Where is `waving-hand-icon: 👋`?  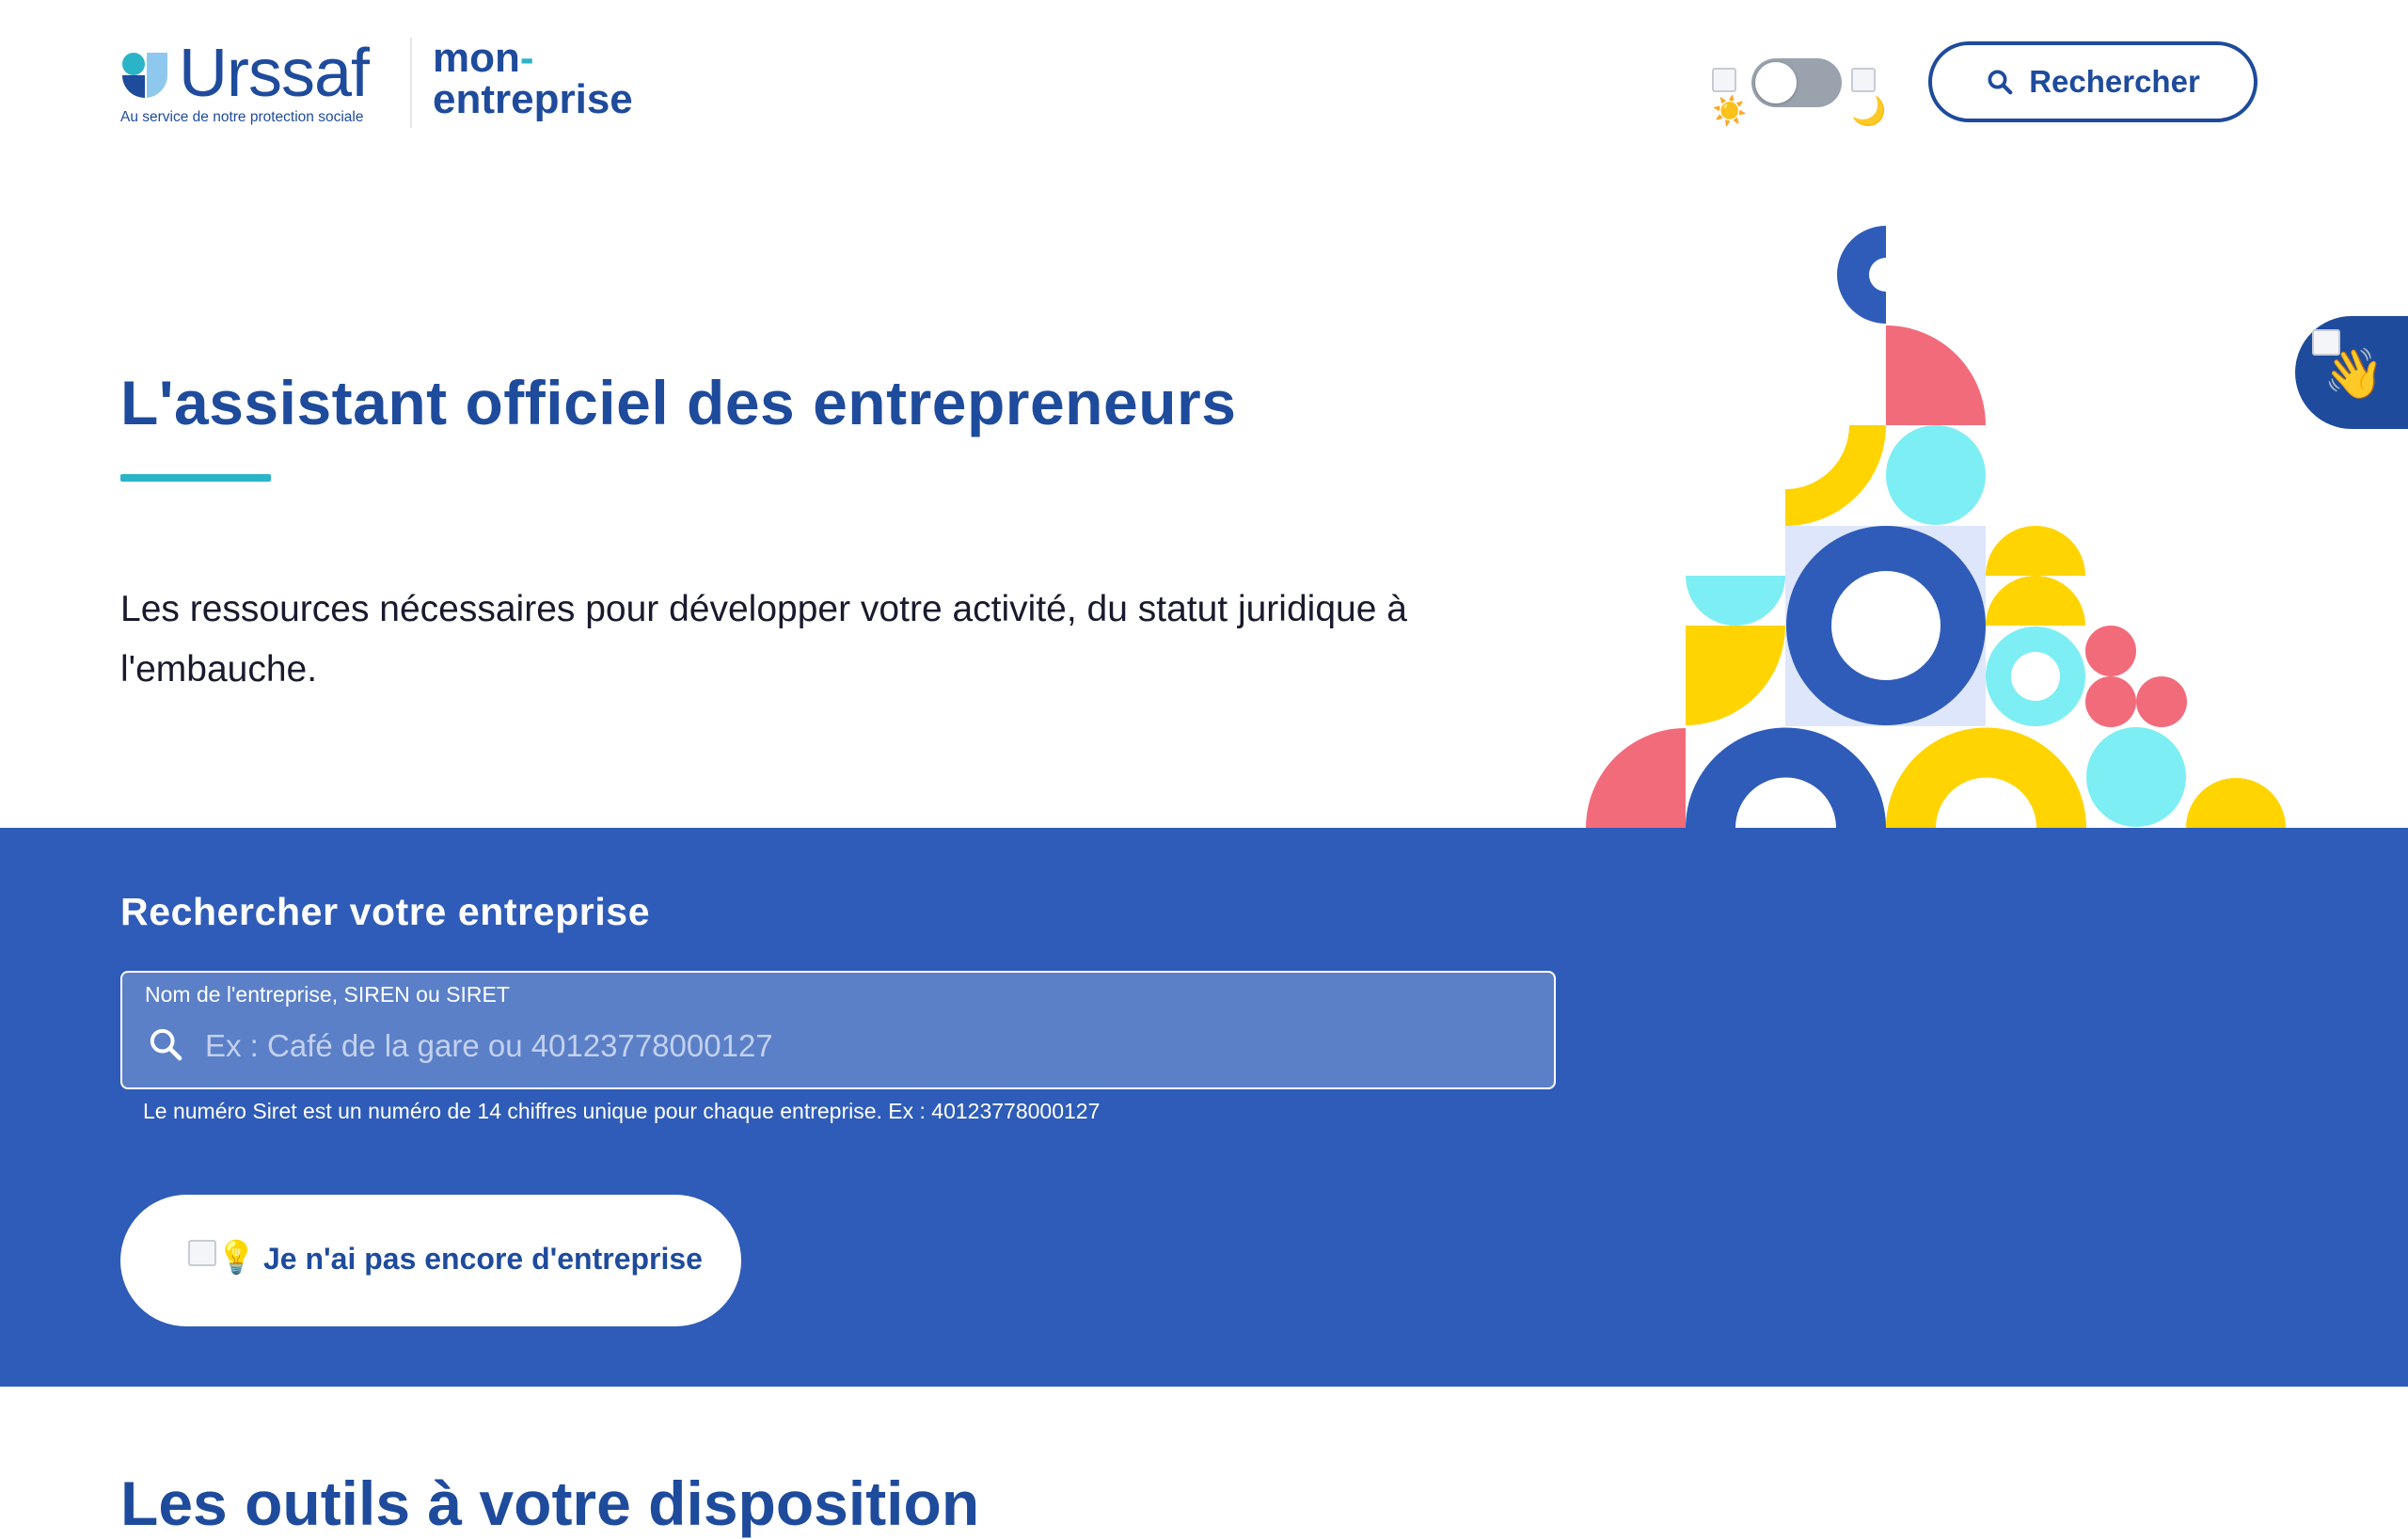
waving-hand-icon: 👋 is located at coordinates (2353, 374).